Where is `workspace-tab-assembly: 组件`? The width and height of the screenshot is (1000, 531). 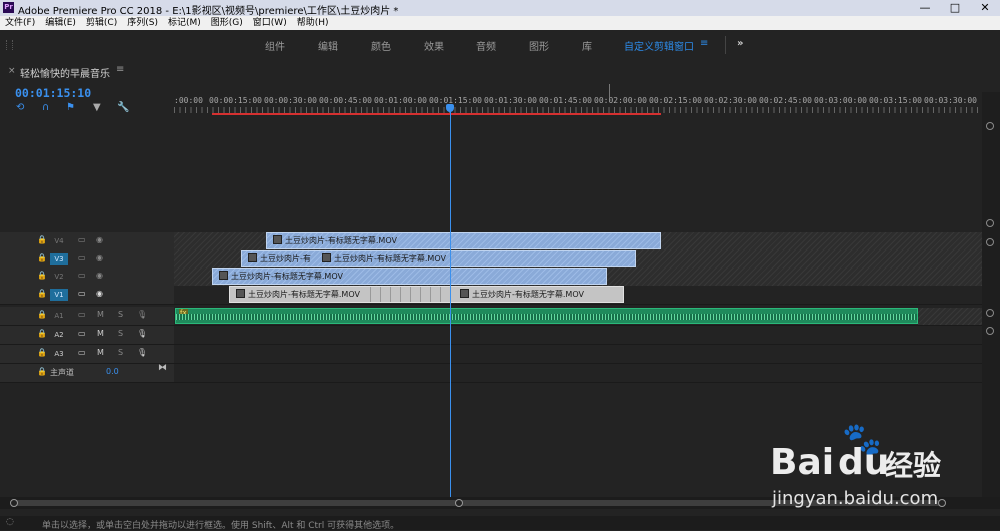 workspace-tab-assembly: 组件 is located at coordinates (275, 45).